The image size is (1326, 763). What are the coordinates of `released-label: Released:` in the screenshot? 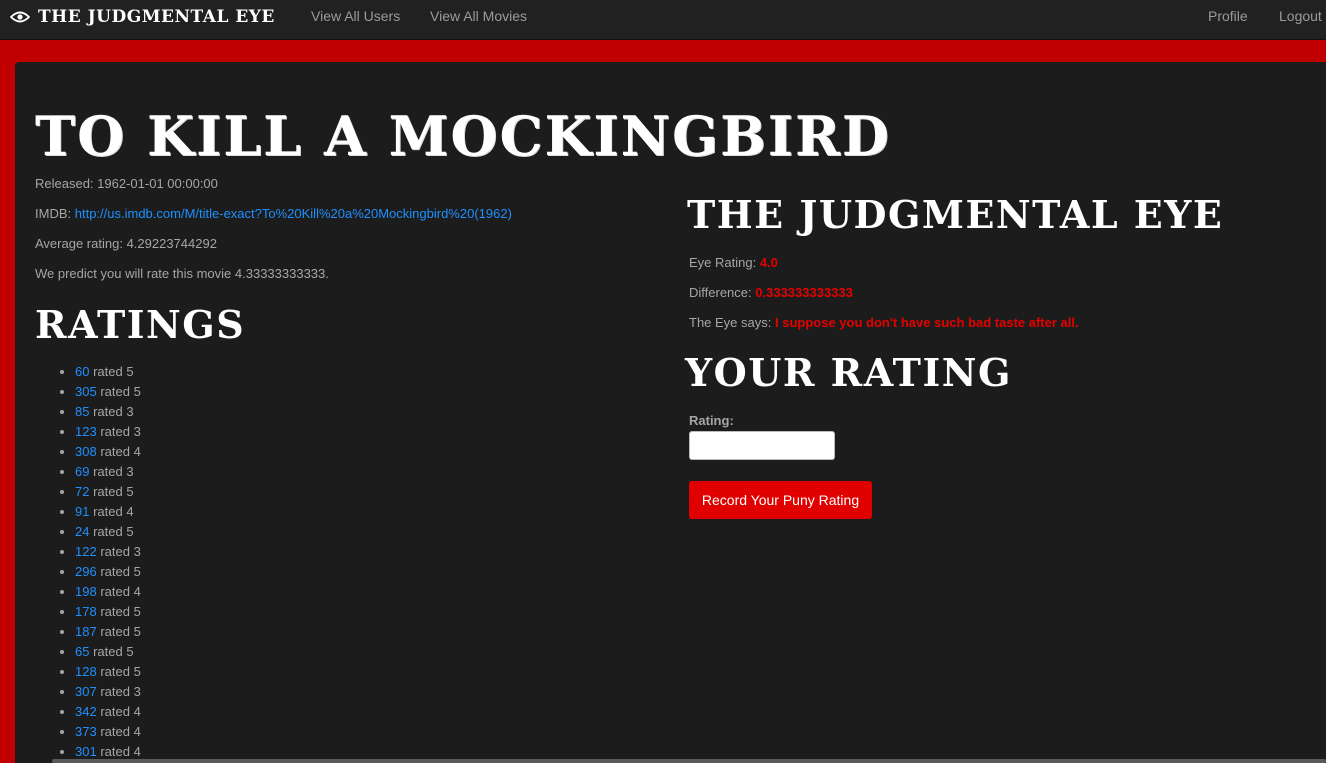 It's located at (64, 183).